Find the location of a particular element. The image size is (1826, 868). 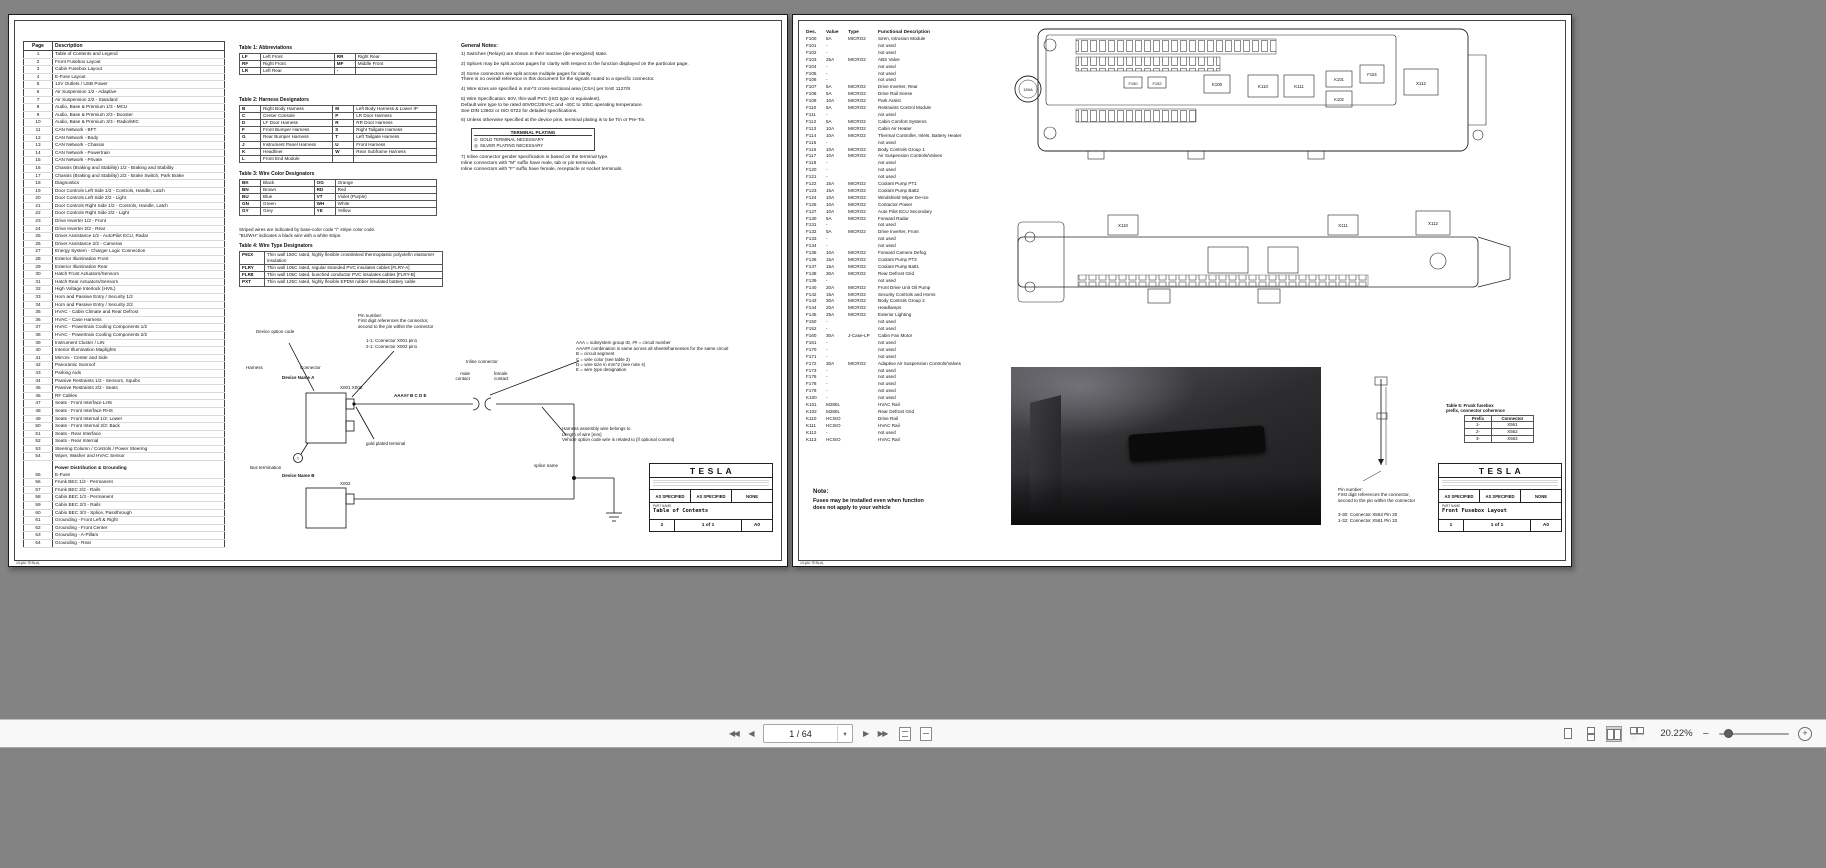

sheet-number: 1 of 1 is located at coordinates (708, 525).